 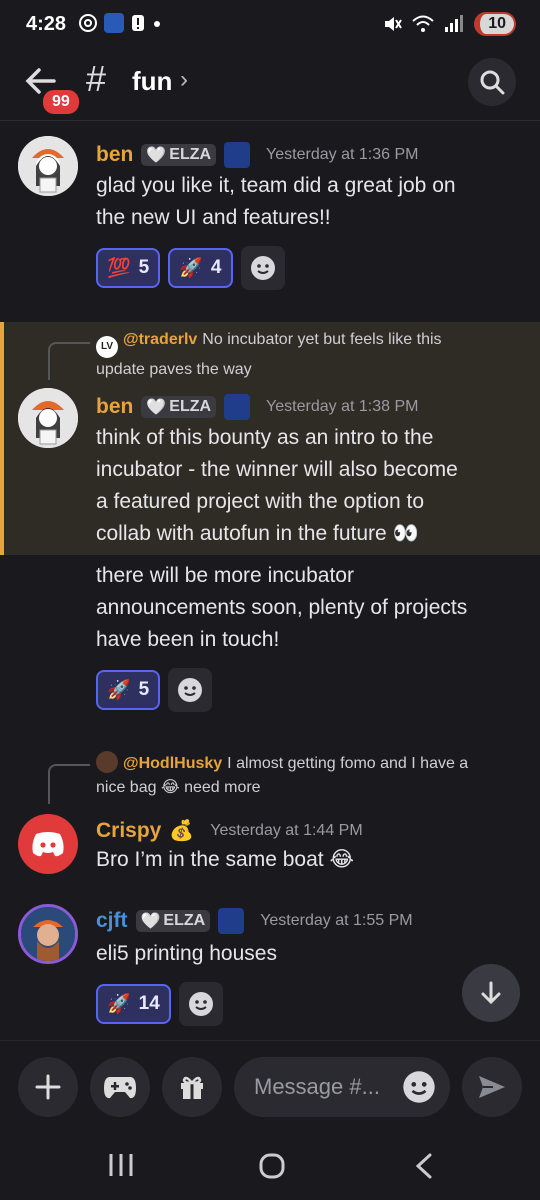 I want to click on reaction-100: 💯 5, so click(x=128, y=268).